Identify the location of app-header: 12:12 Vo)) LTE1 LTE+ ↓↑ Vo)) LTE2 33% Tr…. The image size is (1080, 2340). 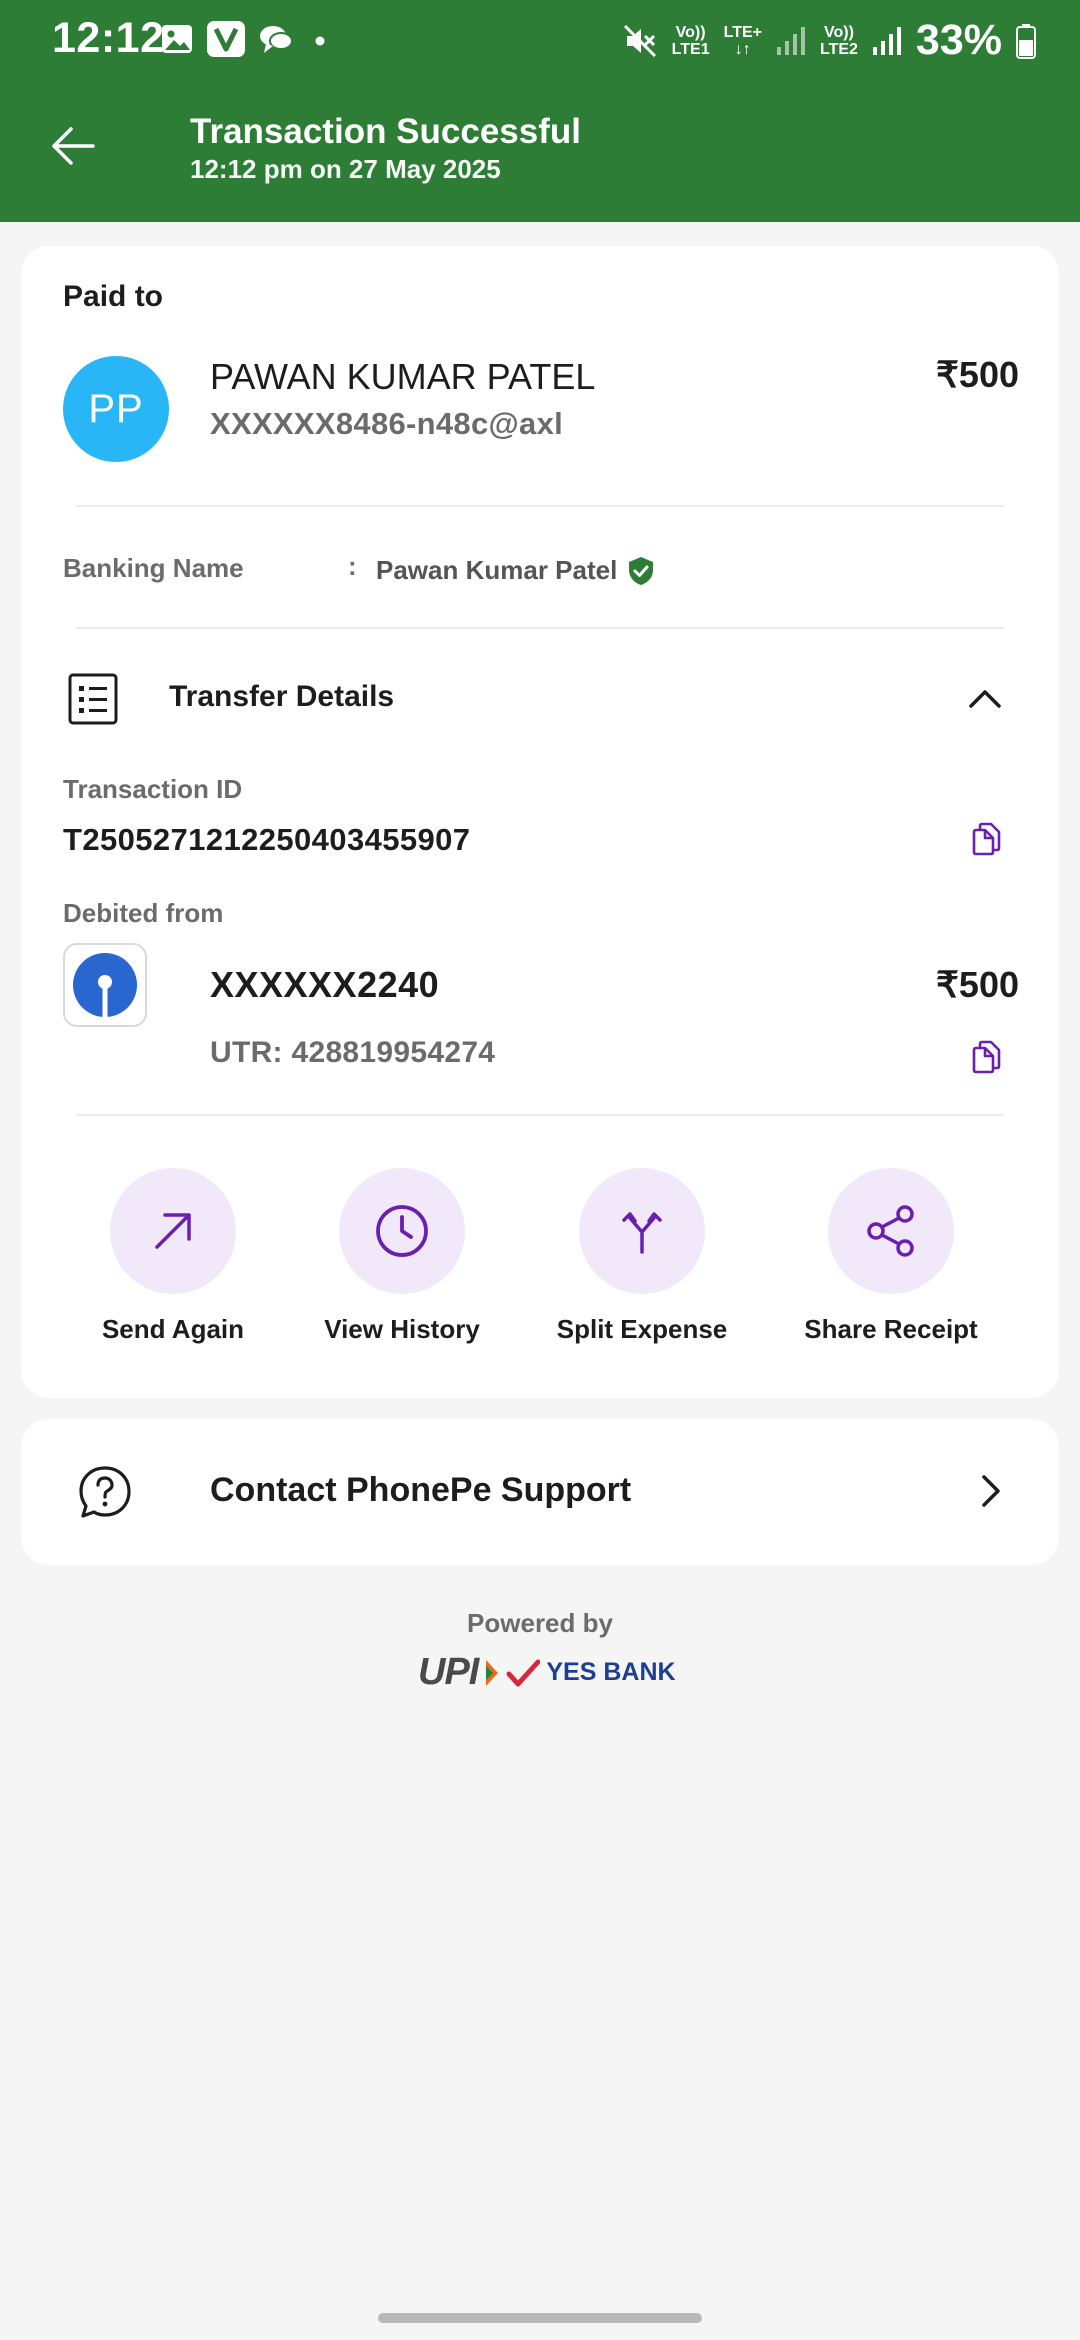
(540, 111).